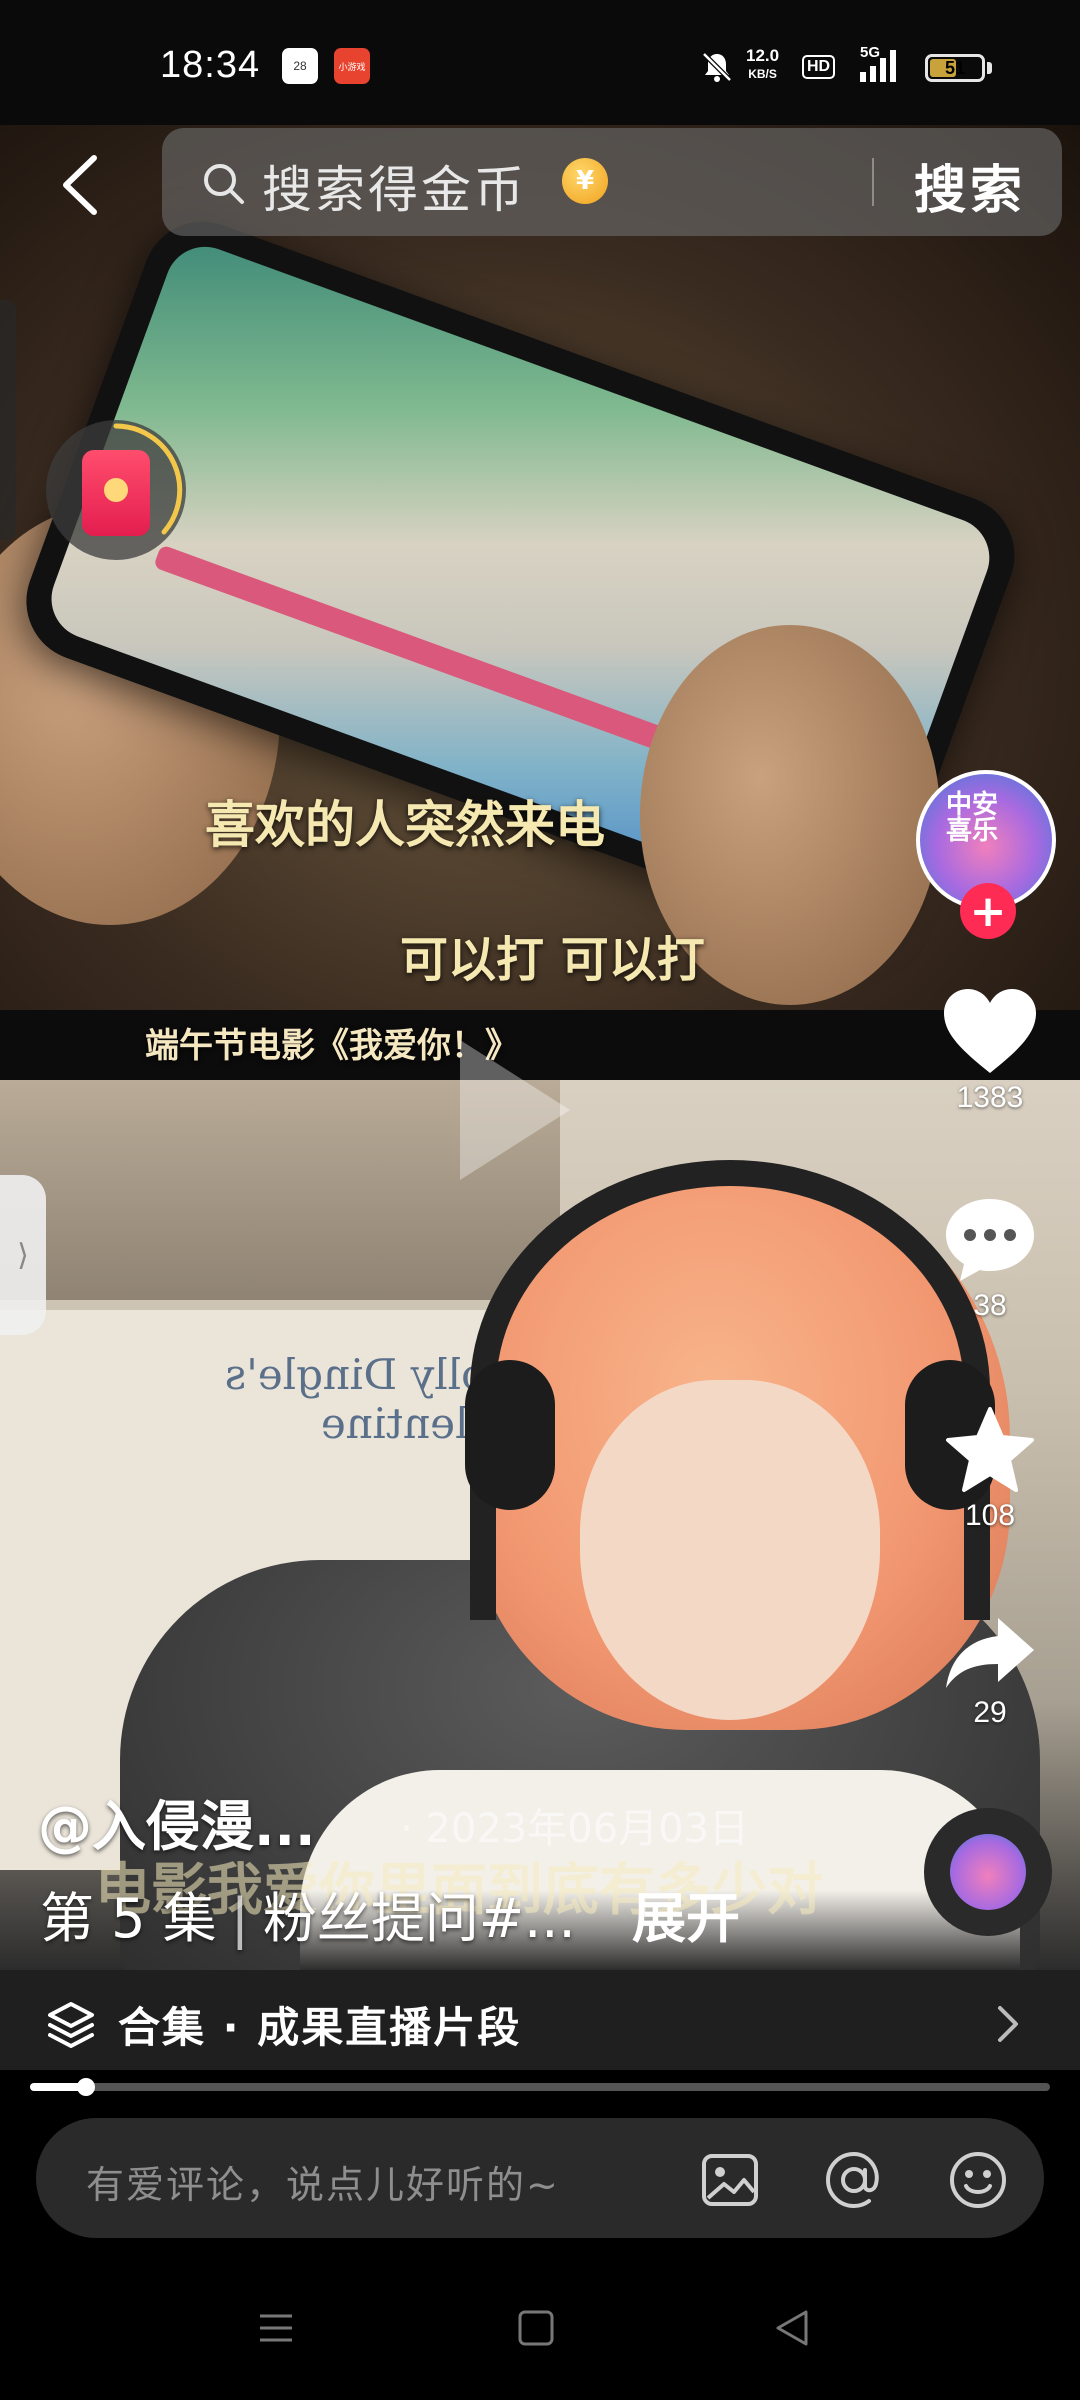  What do you see at coordinates (989, 68) in the screenshot?
I see `battery-tip` at bounding box center [989, 68].